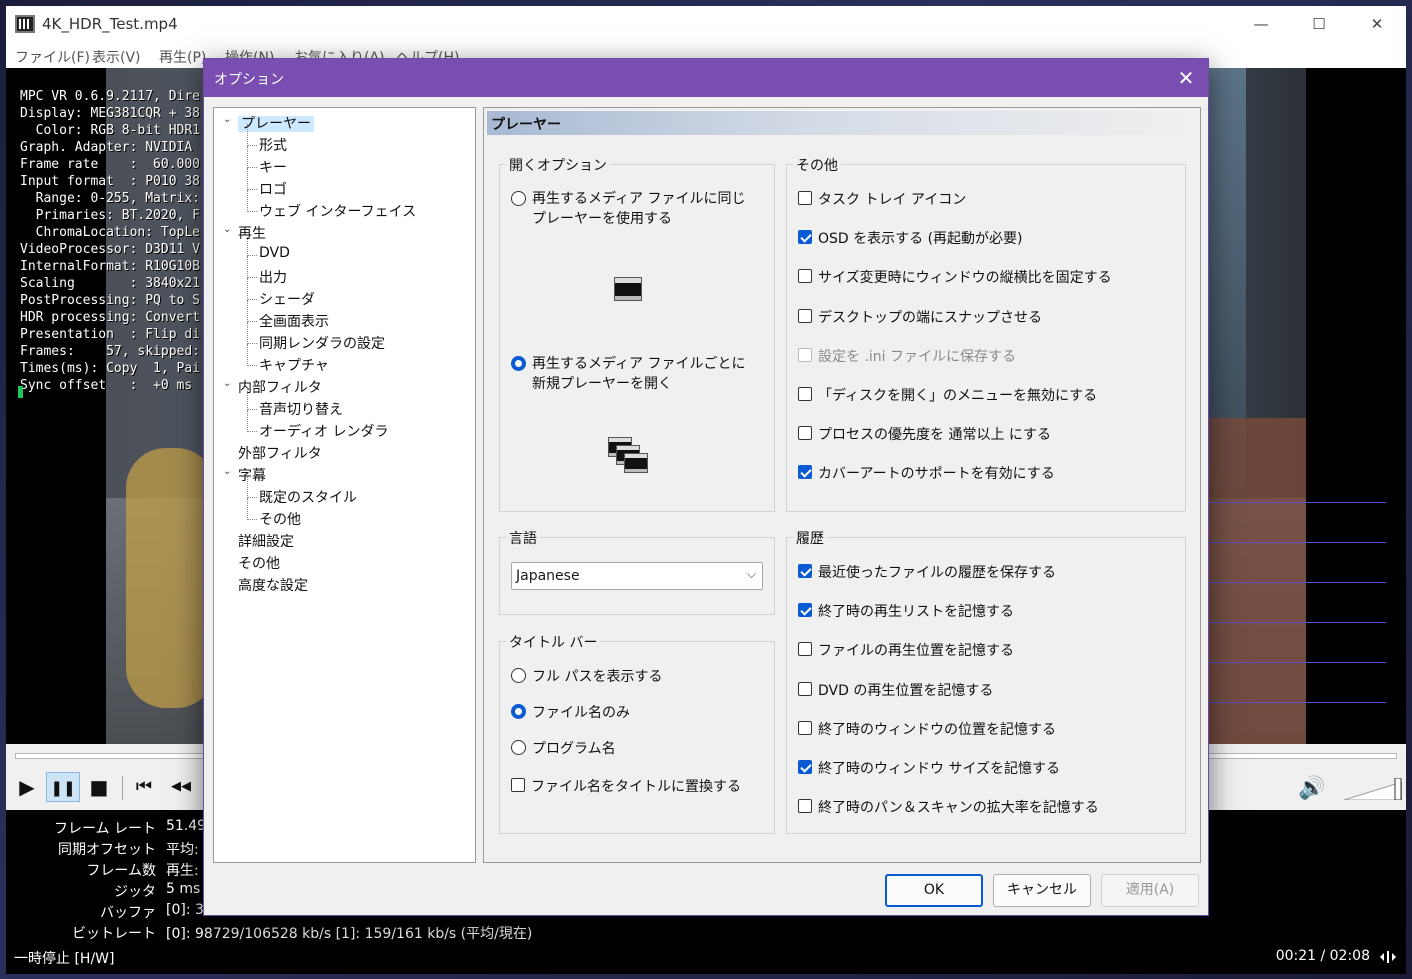  Describe the element at coordinates (948, 807) in the screenshot. I see `option-checkbox: 終了時のパン＆スキャンの拡大率を記憶する` at that location.